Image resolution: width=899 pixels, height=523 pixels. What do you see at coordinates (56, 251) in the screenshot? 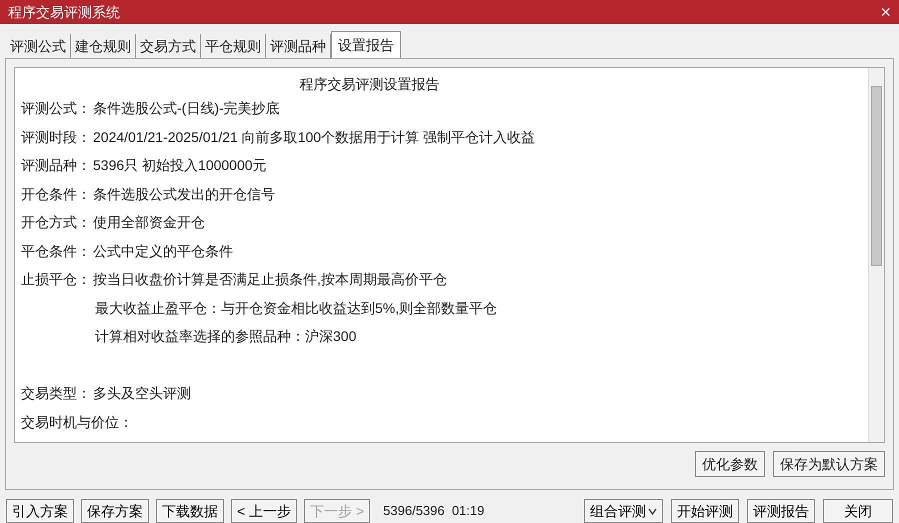
I see `report-label: 平仓条件：` at bounding box center [56, 251].